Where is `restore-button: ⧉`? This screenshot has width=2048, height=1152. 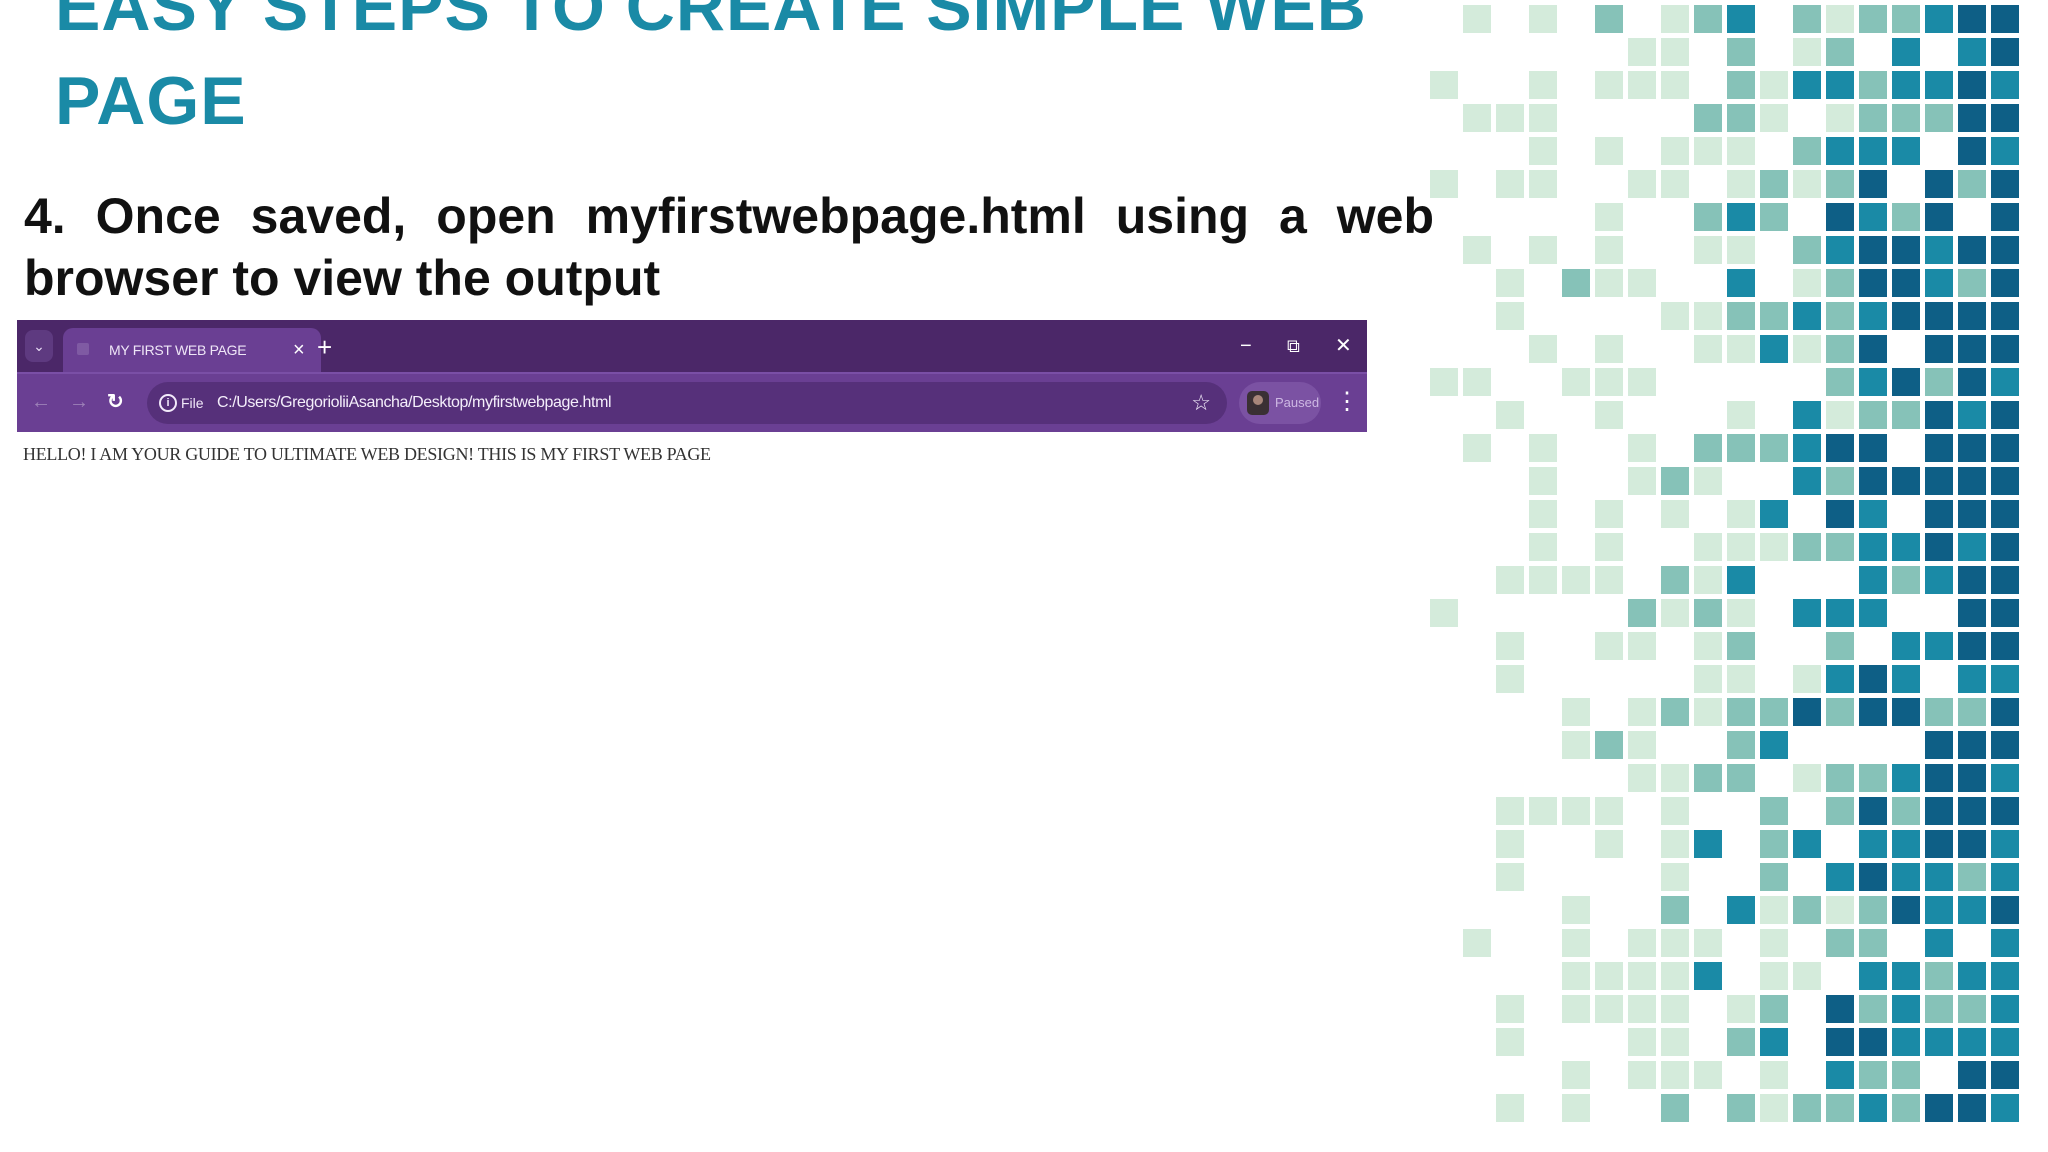 restore-button: ⧉ is located at coordinates (1293, 346).